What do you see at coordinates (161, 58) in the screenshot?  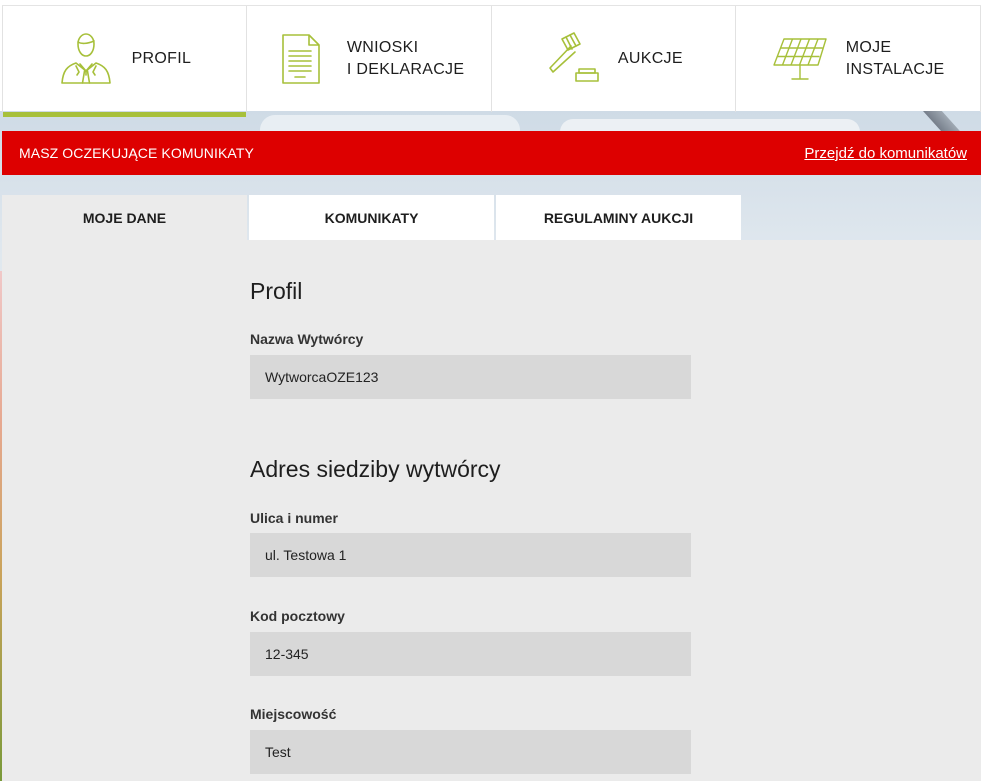 I see `nav-label-profil: PROFIL` at bounding box center [161, 58].